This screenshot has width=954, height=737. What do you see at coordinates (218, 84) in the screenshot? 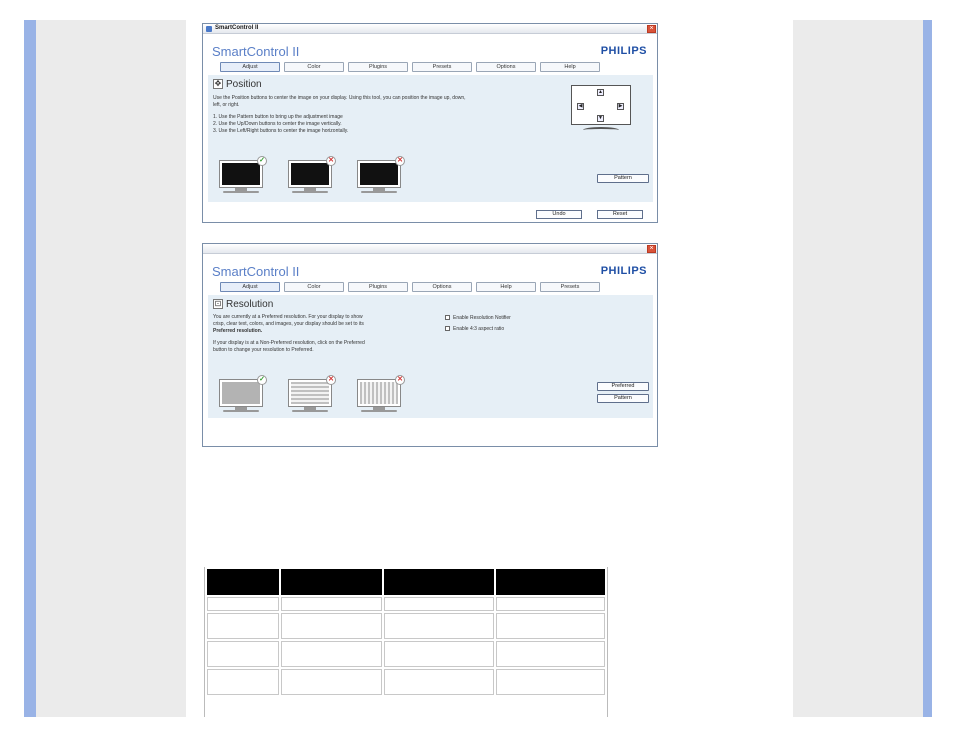
I see `move-icon: ✥` at bounding box center [218, 84].